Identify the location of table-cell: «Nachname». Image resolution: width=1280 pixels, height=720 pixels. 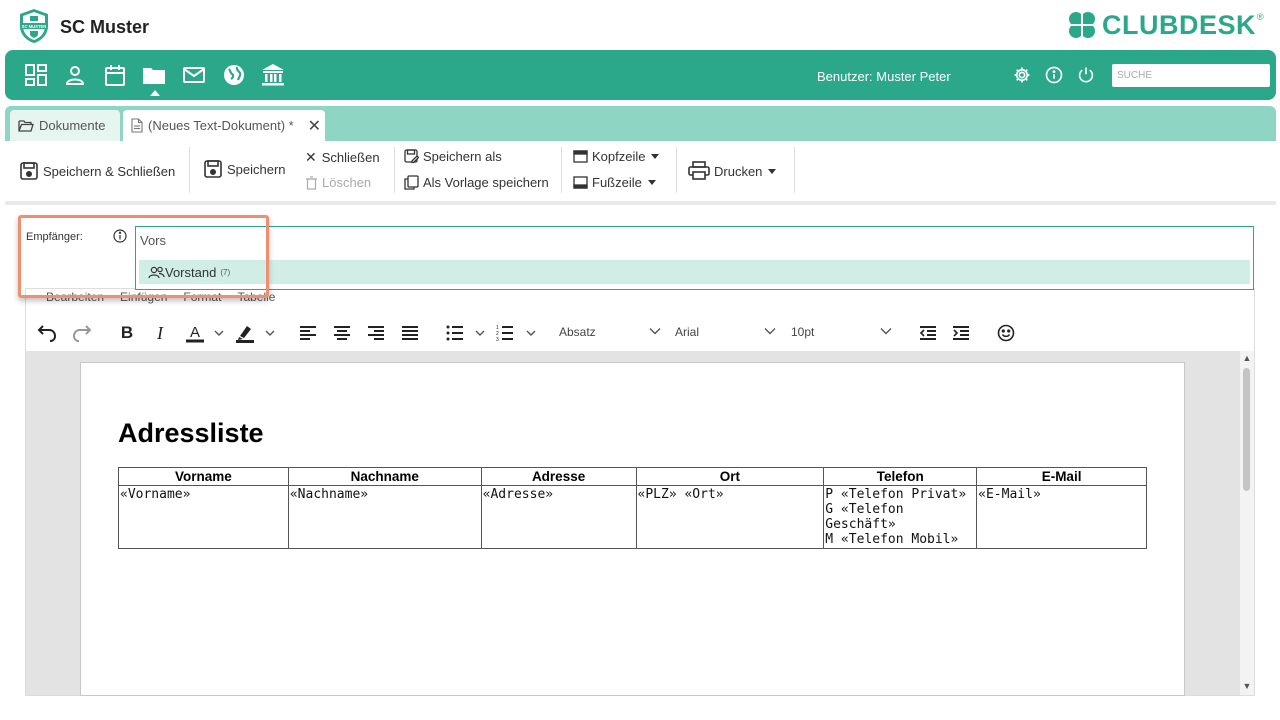
(384, 517).